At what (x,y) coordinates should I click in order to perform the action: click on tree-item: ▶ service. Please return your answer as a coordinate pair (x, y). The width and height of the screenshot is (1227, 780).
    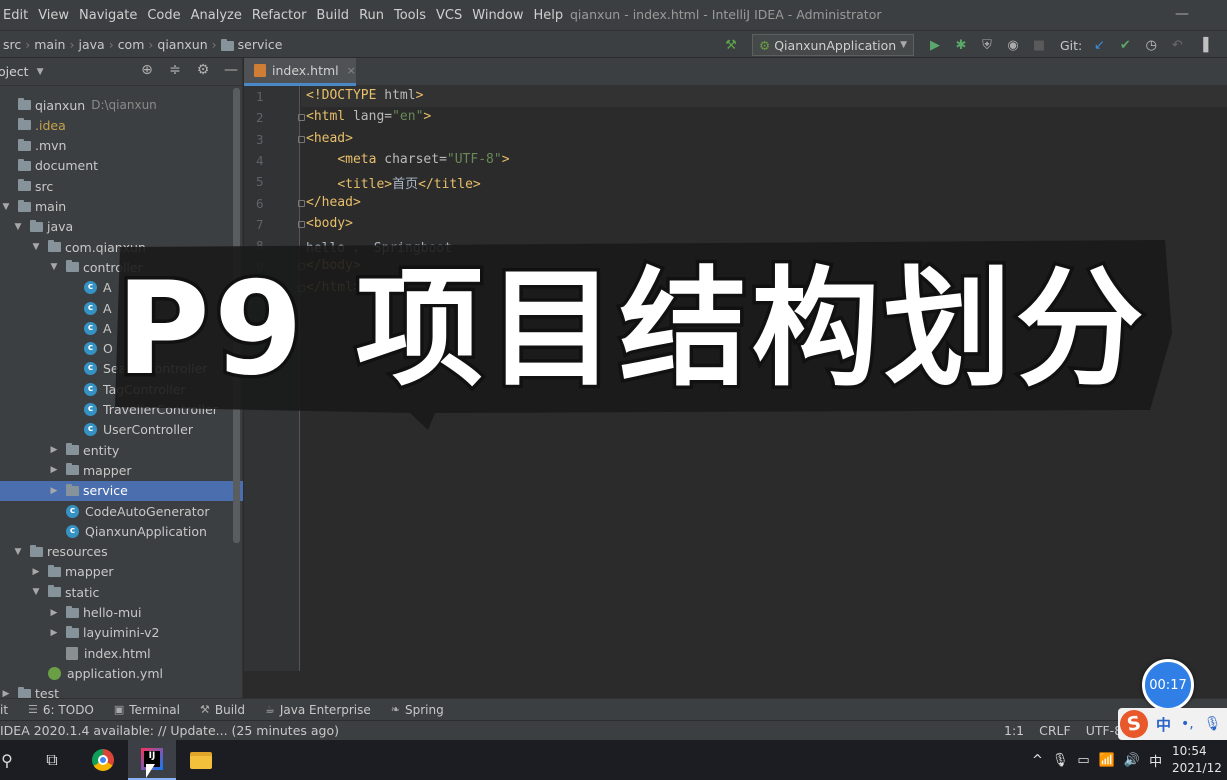
    Looking at the image, I should click on (121, 490).